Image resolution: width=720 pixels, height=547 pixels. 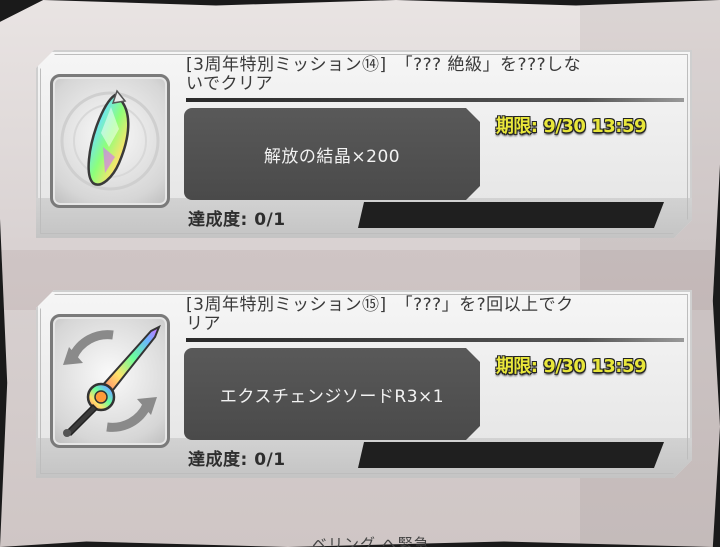 What do you see at coordinates (380, 314) in the screenshot?
I see `mission-title: [3周年特別ミッション⑮] 「???」を?回以上でク リア` at bounding box center [380, 314].